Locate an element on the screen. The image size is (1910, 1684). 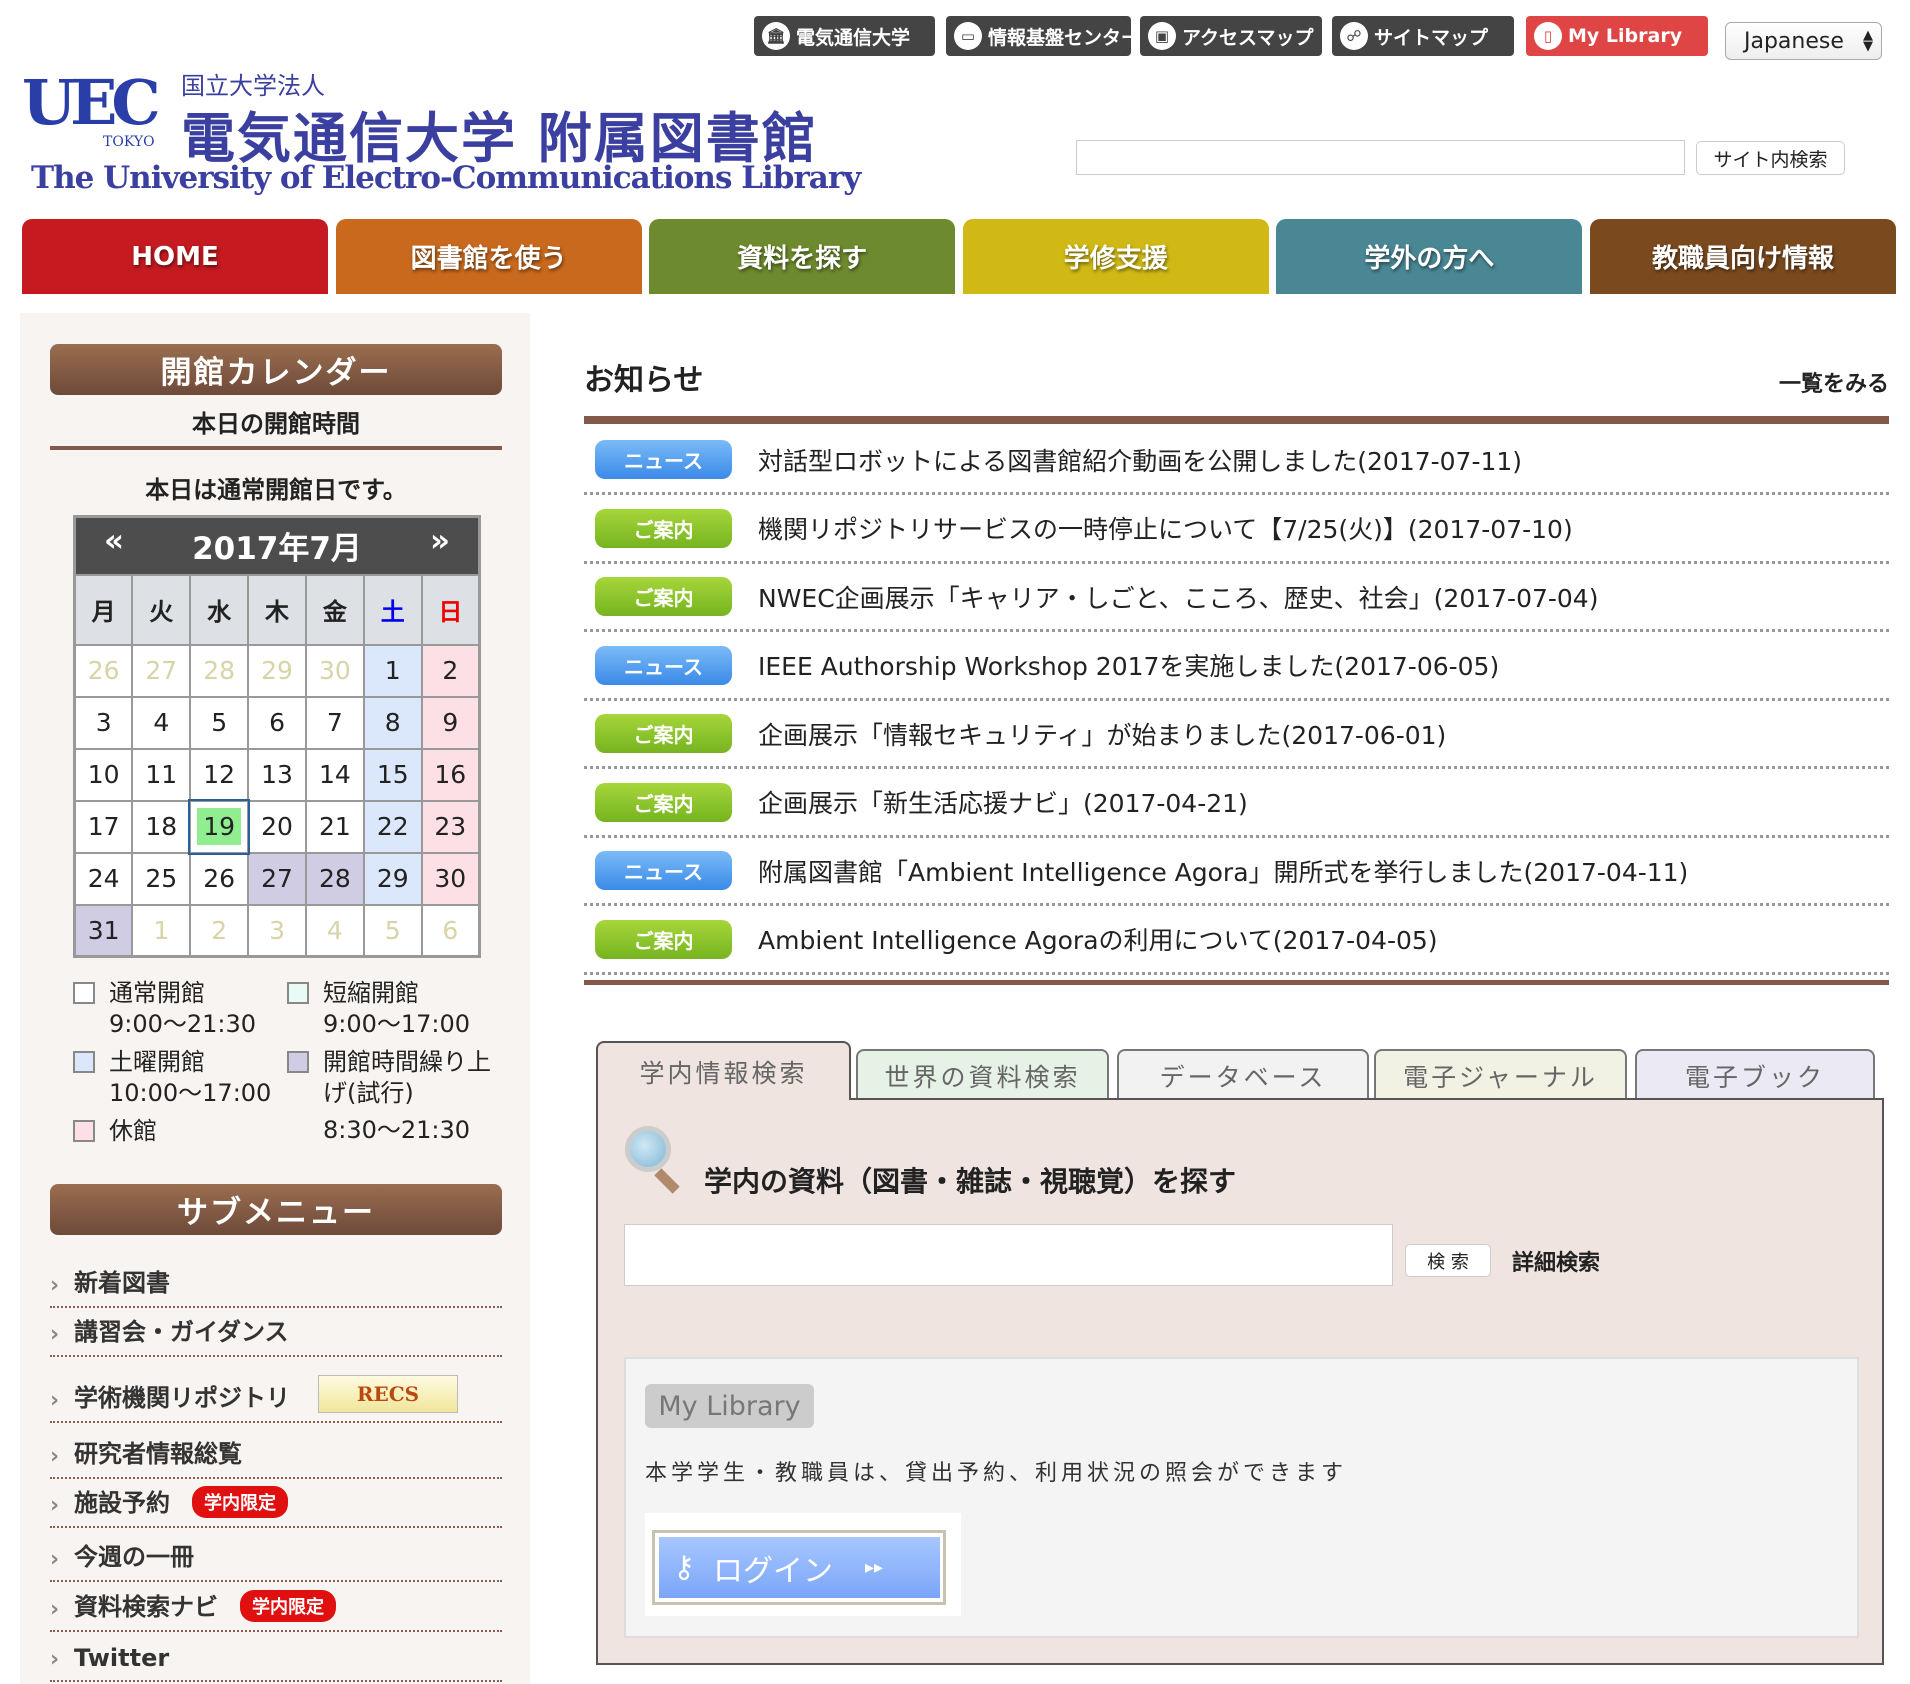
day-number: 5 is located at coordinates (392, 930).